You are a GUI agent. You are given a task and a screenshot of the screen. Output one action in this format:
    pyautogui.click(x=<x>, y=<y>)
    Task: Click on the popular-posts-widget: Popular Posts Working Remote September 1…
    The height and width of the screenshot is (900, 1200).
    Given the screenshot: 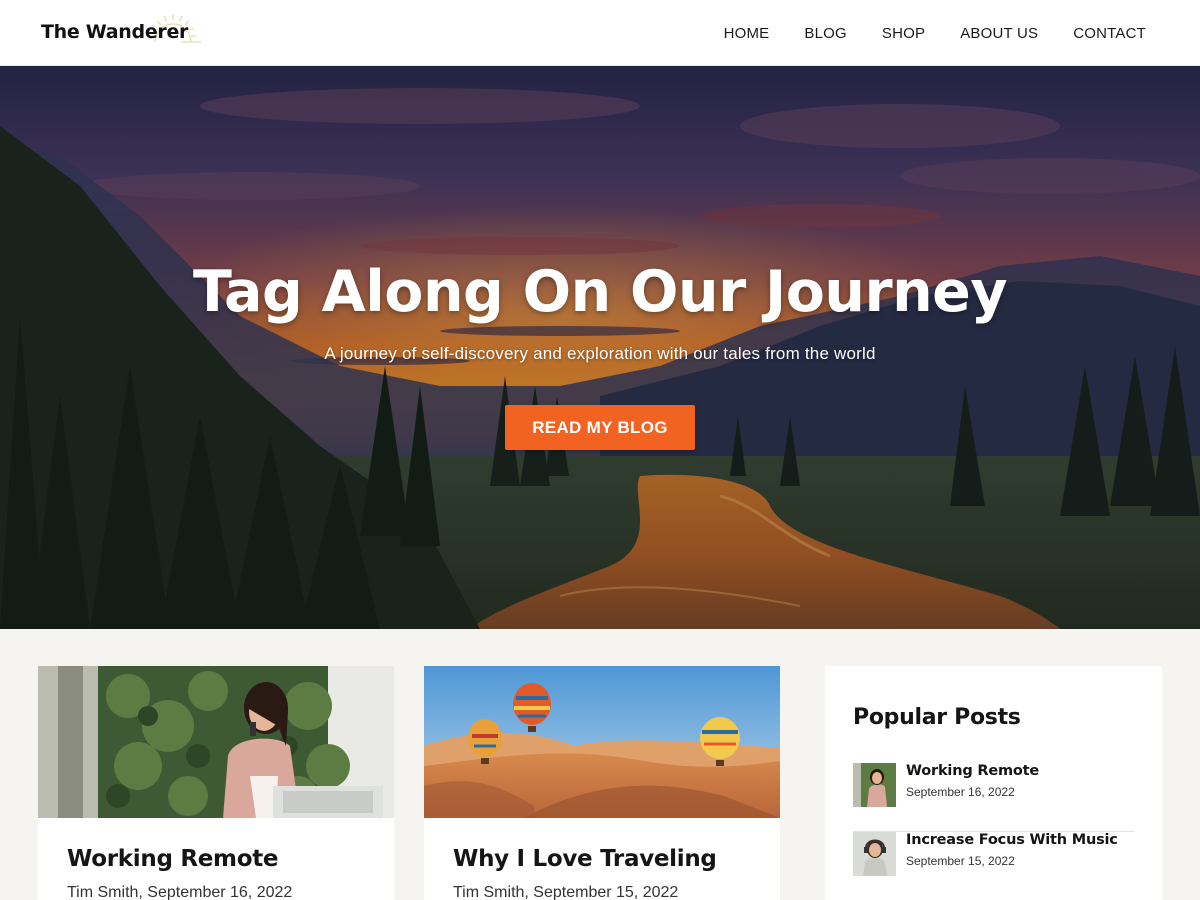 What is the action you would take?
    pyautogui.click(x=993, y=783)
    